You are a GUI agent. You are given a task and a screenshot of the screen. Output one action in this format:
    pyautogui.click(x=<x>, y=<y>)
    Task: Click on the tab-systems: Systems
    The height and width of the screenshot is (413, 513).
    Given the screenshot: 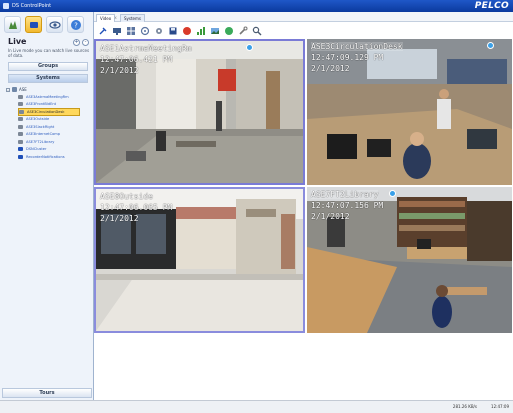 What is the action you would take?
    pyautogui.click(x=132, y=18)
    